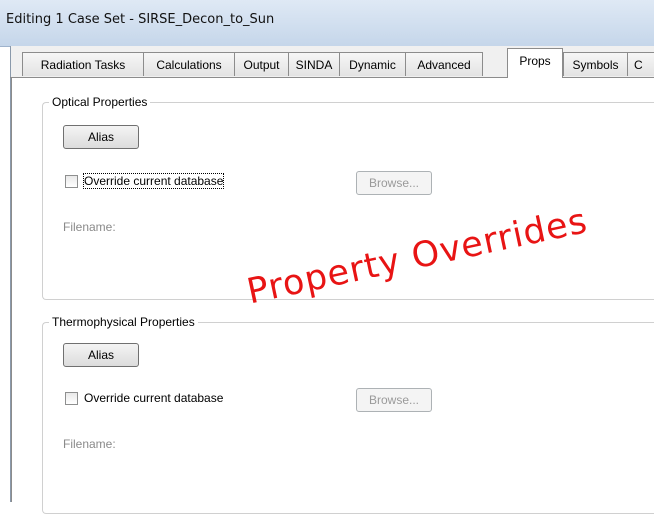 This screenshot has height=514, width=654. What do you see at coordinates (140, 19) in the screenshot?
I see `window-title: Editing 1 Case Set - SIRSE_Decon_to_Sun` at bounding box center [140, 19].